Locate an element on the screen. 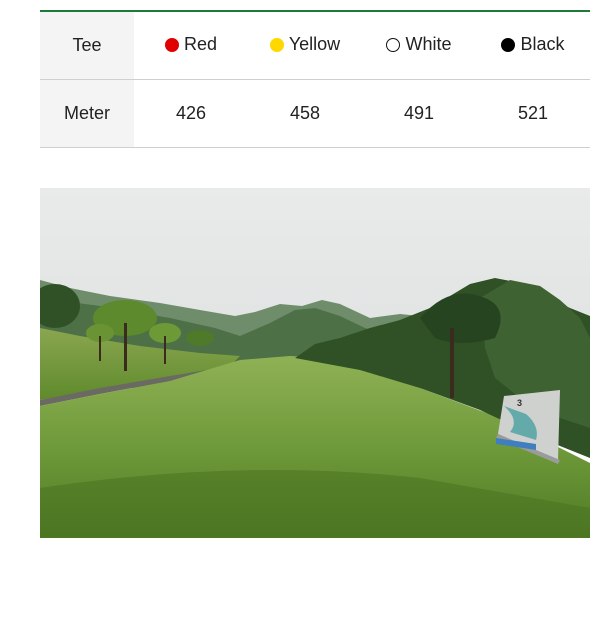 The height and width of the screenshot is (624, 600). tee-name-white: White is located at coordinates (428, 44).